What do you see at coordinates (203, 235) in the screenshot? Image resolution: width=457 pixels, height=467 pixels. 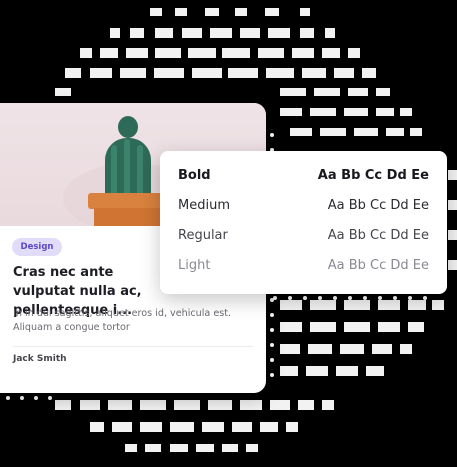 I see `weight-label: Regular` at bounding box center [203, 235].